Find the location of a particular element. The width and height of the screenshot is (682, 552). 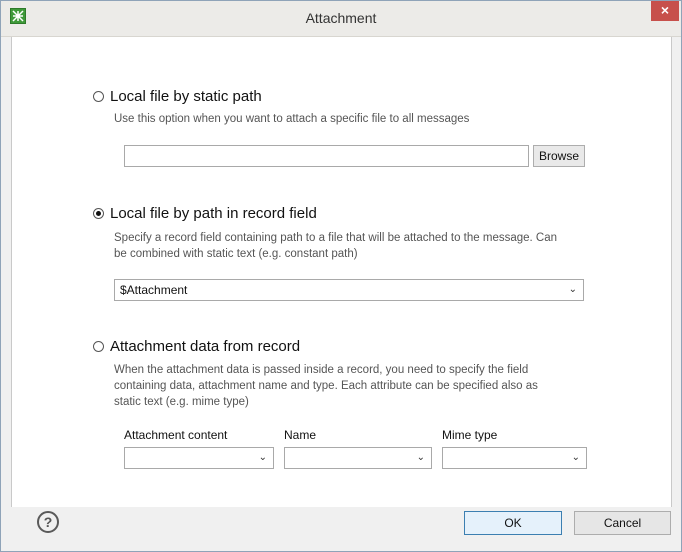

mime-type-label: Mime type is located at coordinates (470, 435).